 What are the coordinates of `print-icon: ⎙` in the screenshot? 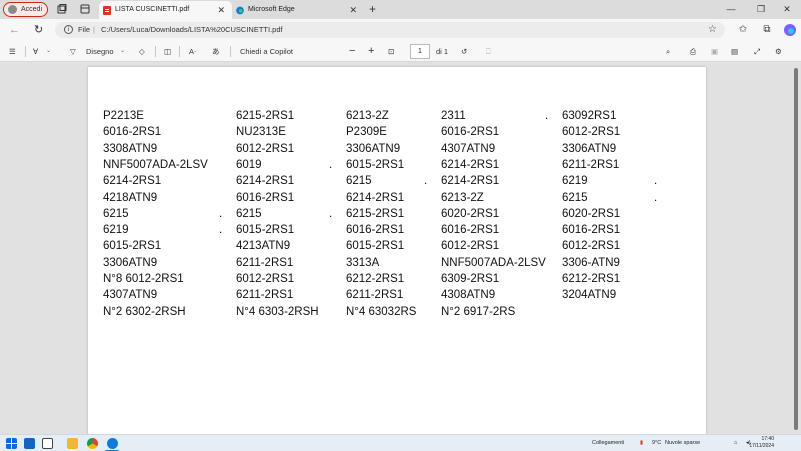 It's located at (693, 51).